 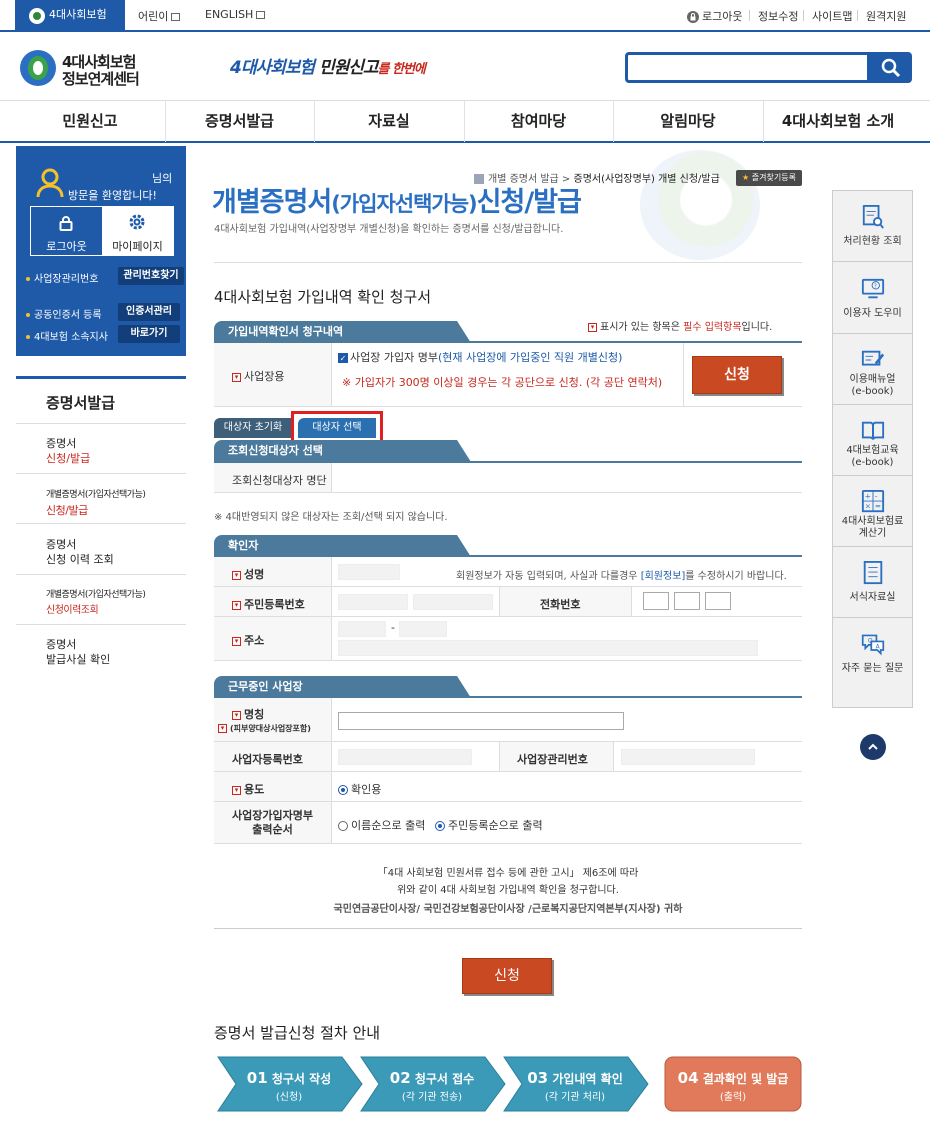 What do you see at coordinates (873, 747) in the screenshot?
I see `scroll-top-button` at bounding box center [873, 747].